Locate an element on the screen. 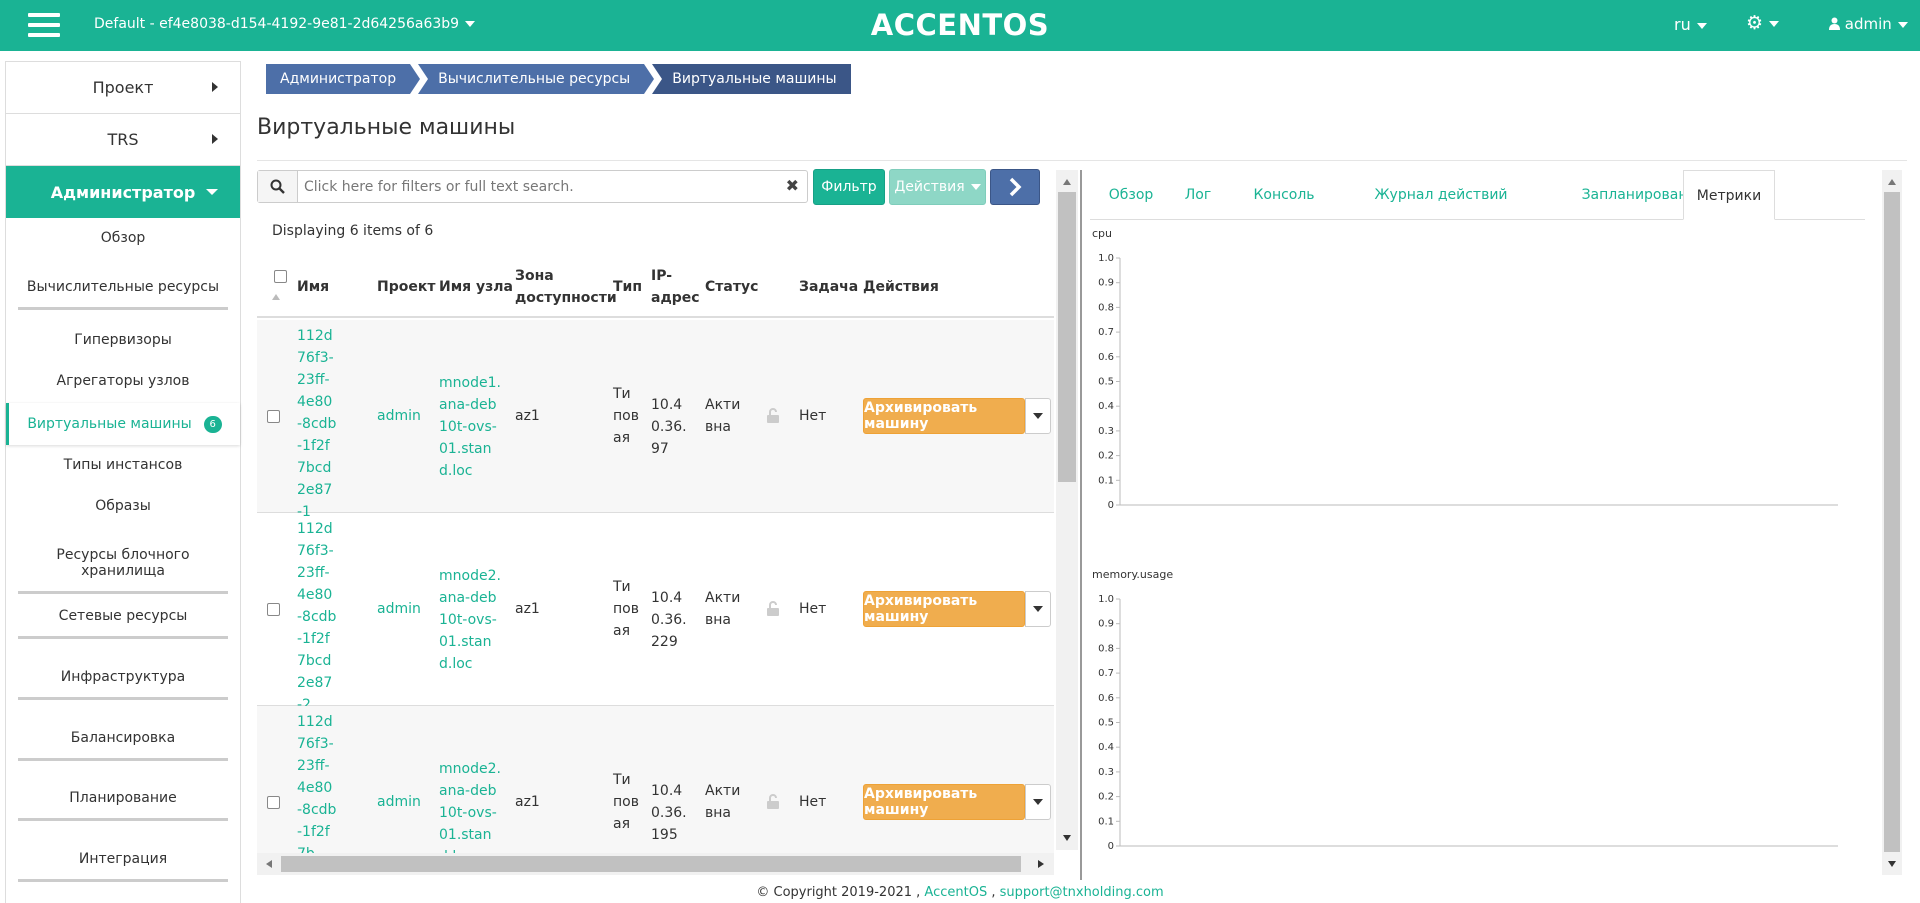  tab-log: Лог is located at coordinates (1198, 195).